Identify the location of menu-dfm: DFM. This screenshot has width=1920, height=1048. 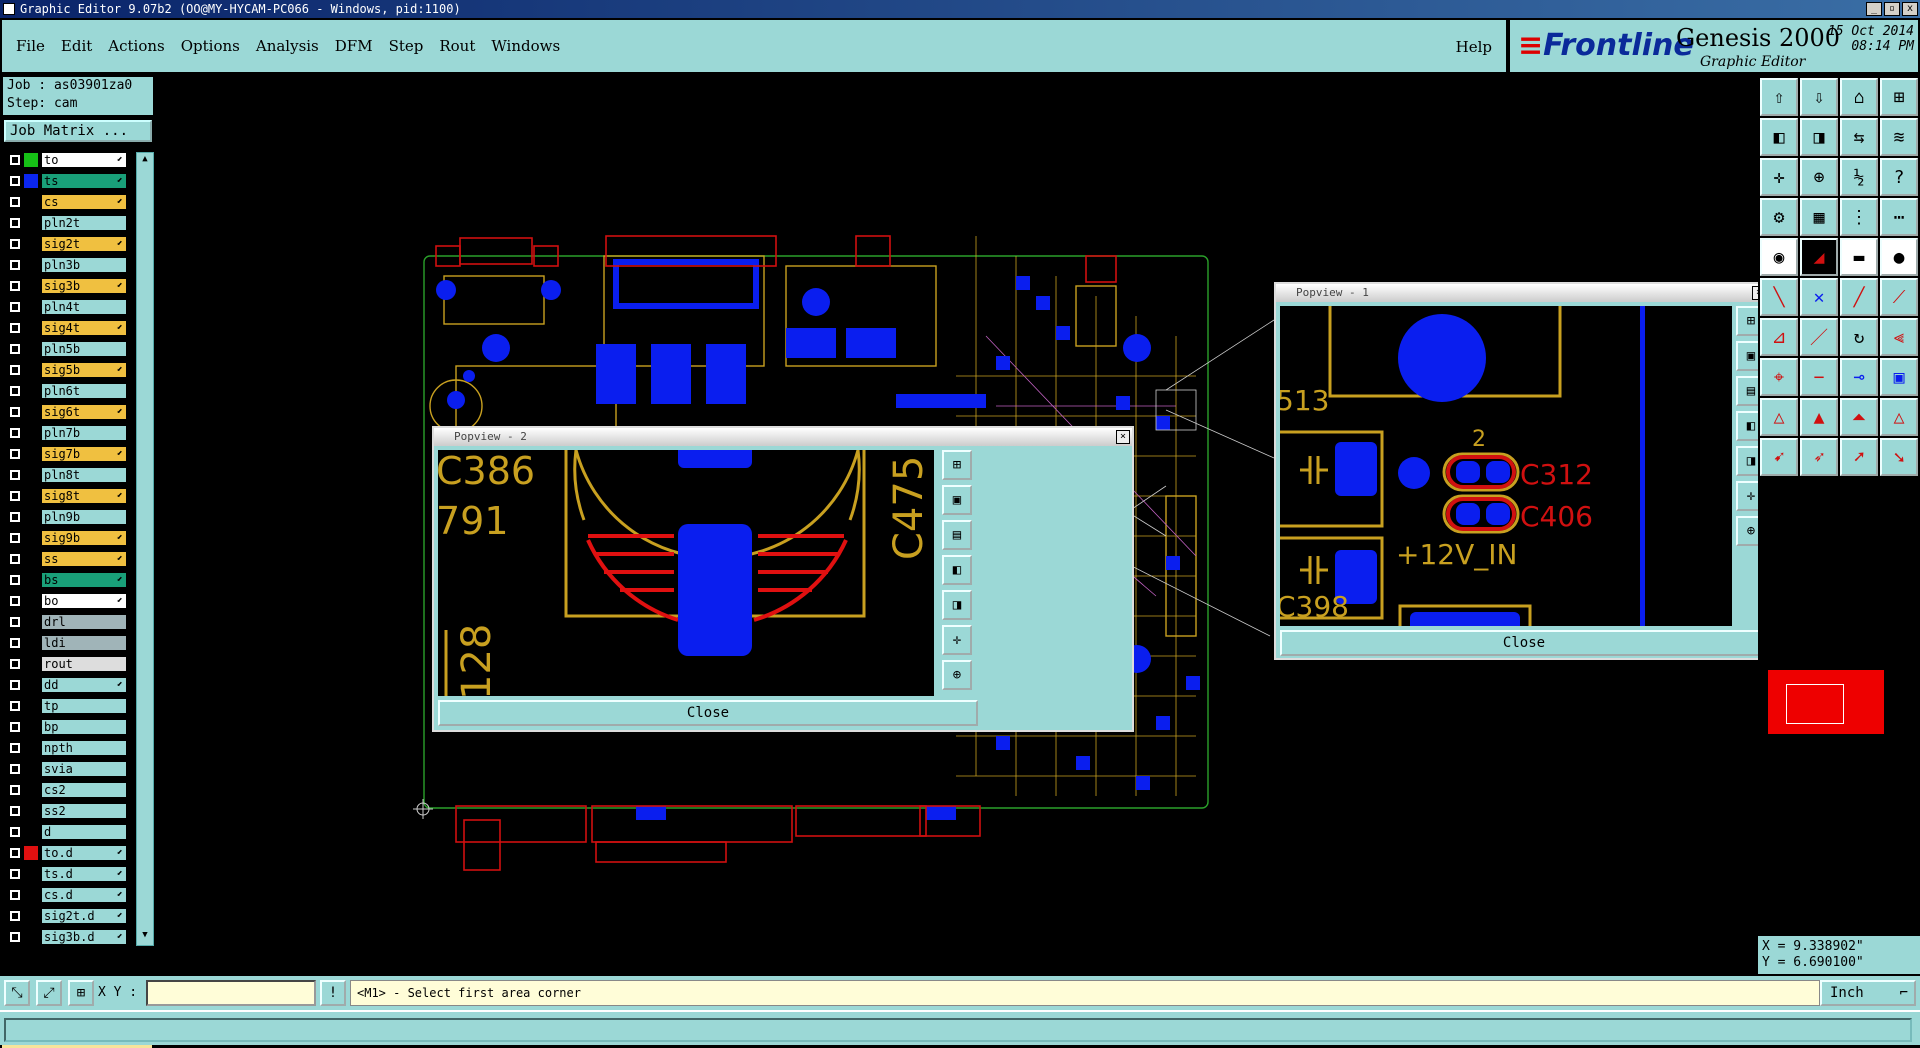
(354, 46).